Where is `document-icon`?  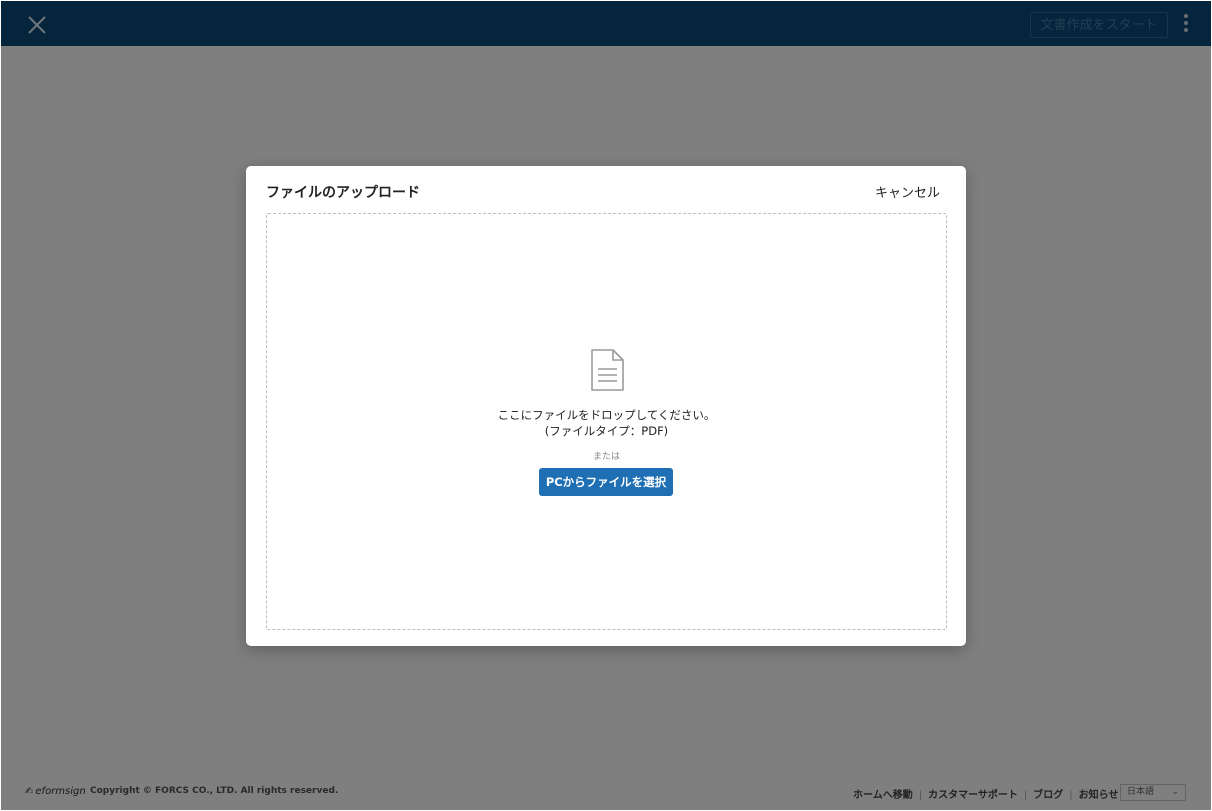 document-icon is located at coordinates (607, 370).